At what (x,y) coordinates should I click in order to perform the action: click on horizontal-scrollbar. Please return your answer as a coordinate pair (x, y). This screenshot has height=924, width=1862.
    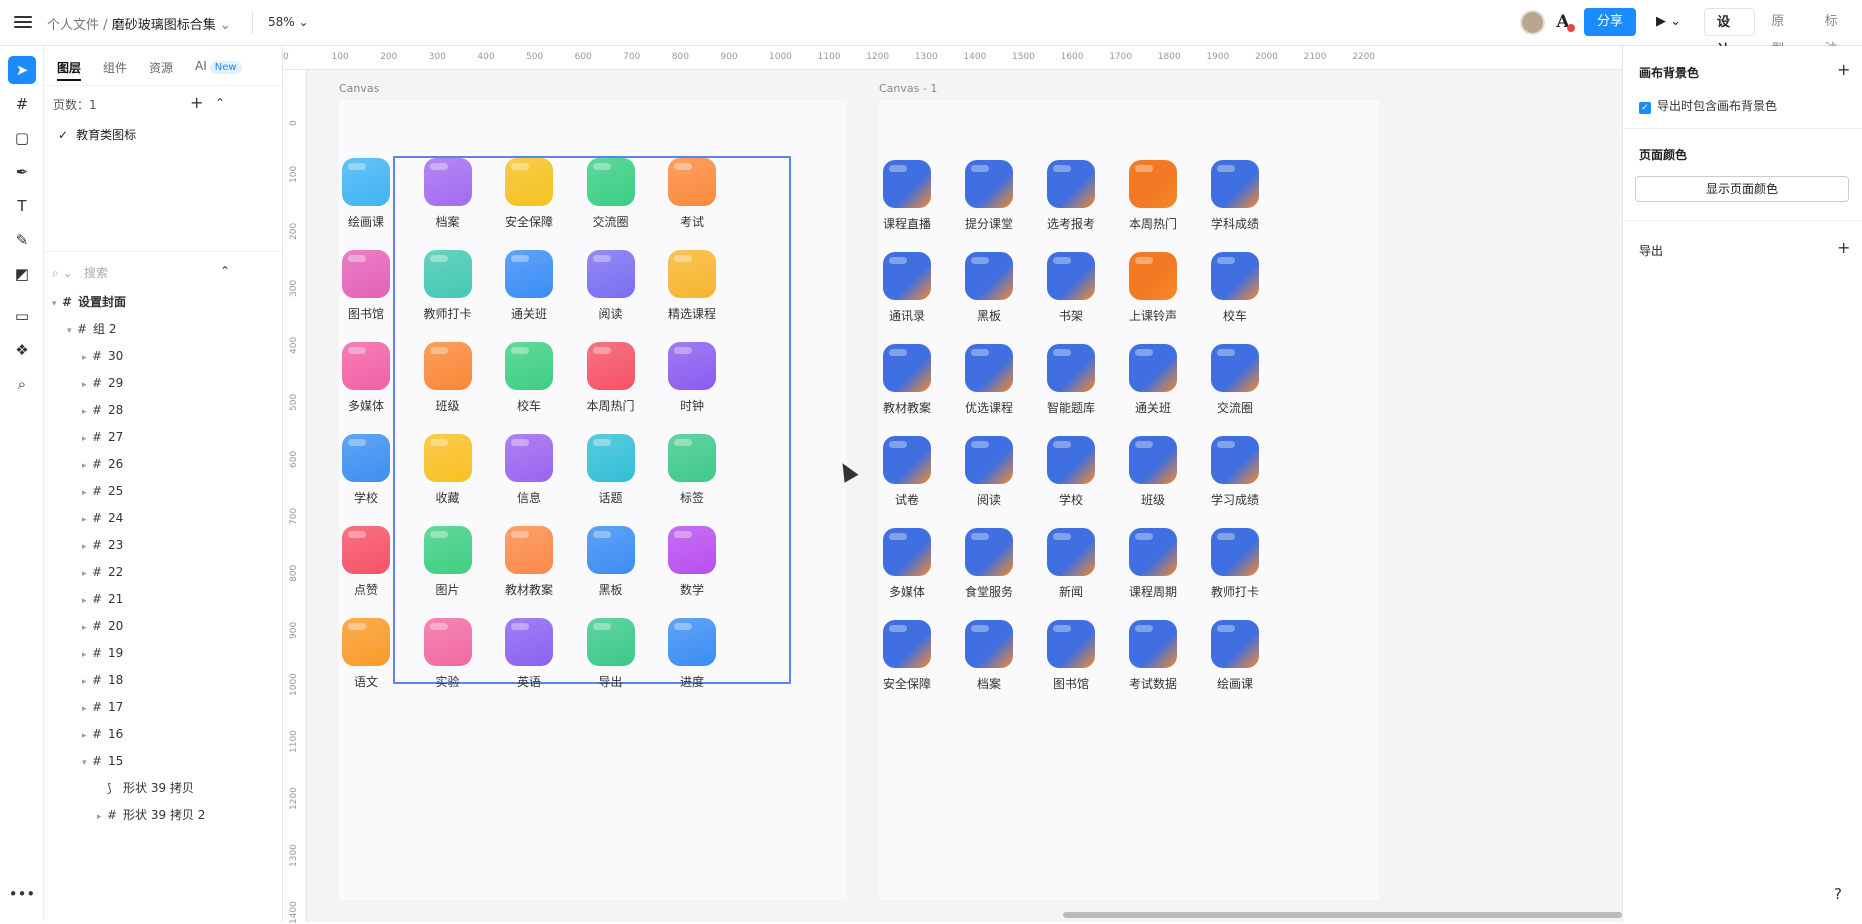
    Looking at the image, I should click on (1342, 915).